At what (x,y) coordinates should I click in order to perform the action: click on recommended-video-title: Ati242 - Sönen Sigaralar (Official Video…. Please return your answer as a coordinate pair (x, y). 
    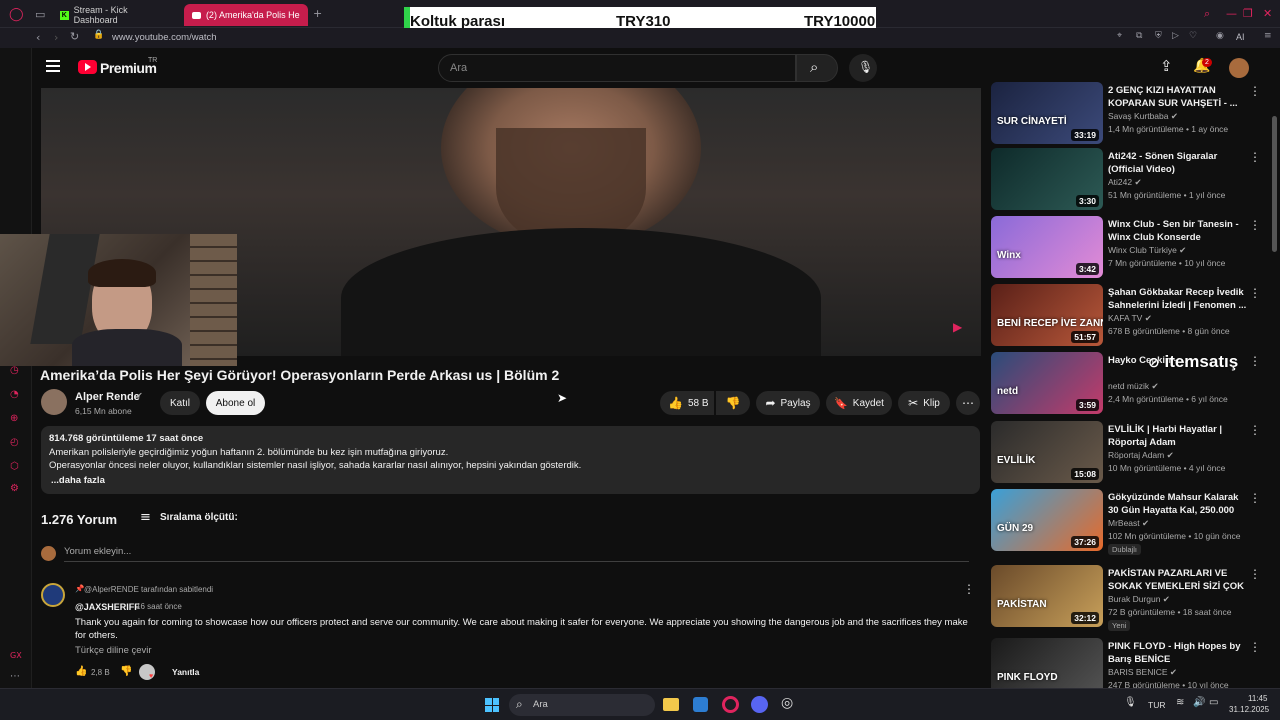
    Looking at the image, I should click on (1178, 163).